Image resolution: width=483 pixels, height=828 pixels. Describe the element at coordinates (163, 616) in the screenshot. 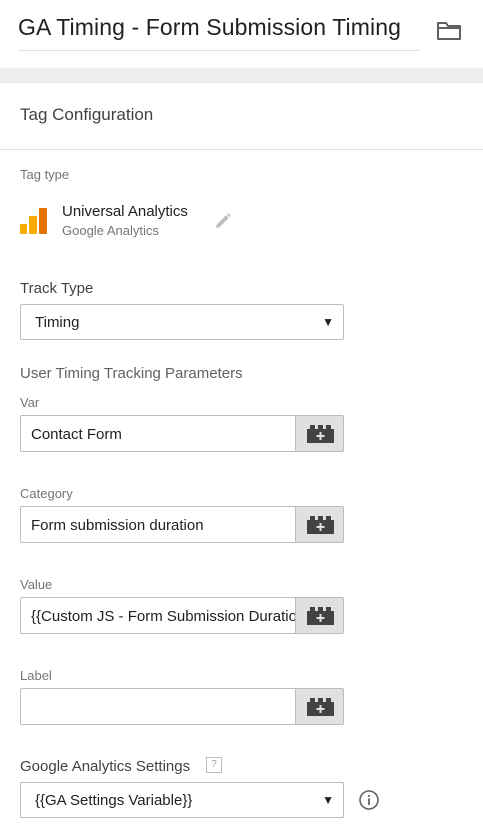

I see `value-input-value: {{Custom JS - Form Submission Duration}}` at that location.